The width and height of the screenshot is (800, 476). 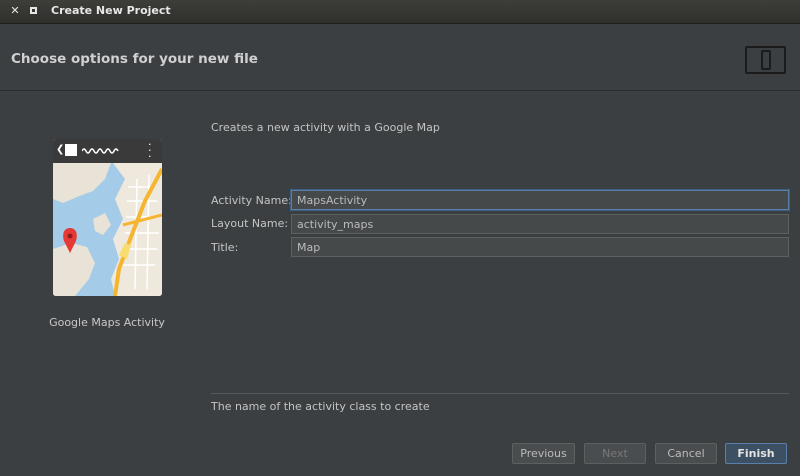 I want to click on template-name: Google Maps Activity, so click(x=107, y=322).